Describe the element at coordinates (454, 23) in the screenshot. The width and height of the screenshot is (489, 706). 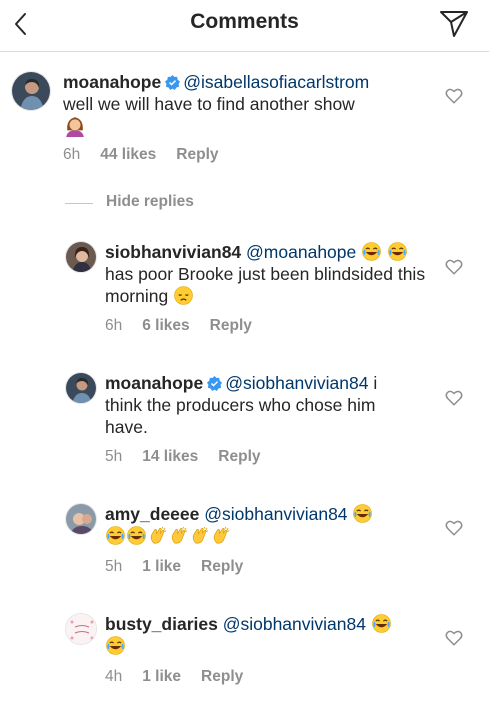
I see `direct-send-icon` at that location.